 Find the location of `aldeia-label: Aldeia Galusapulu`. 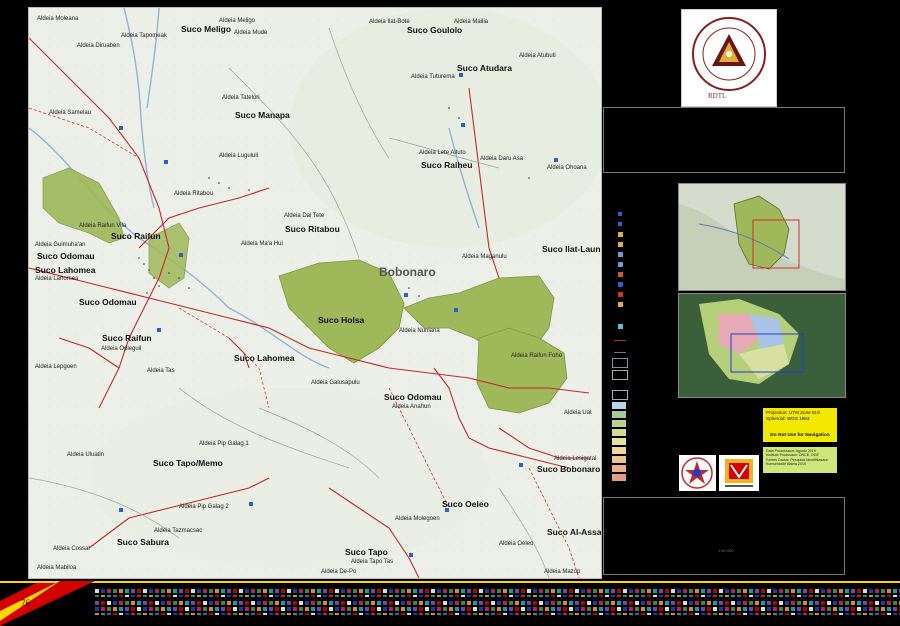

aldeia-label: Aldeia Galusapulu is located at coordinates (335, 383).